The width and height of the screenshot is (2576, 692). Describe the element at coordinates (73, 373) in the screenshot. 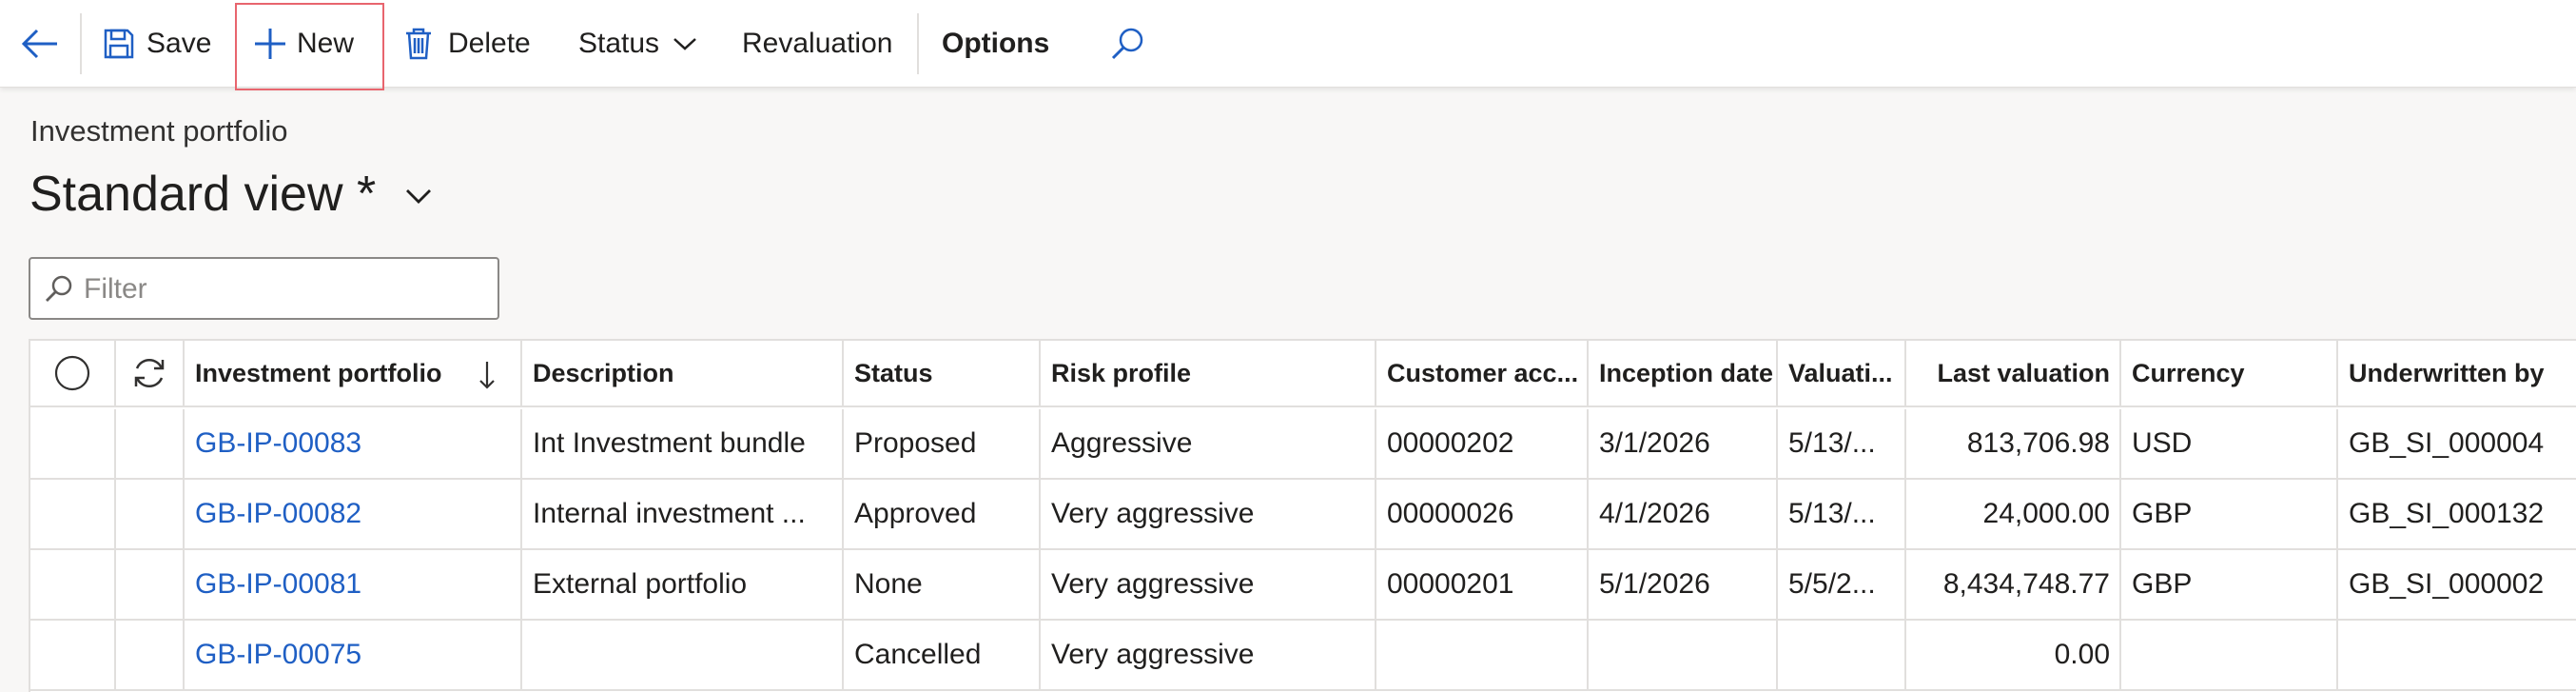

I see `select-all-checkbox` at that location.